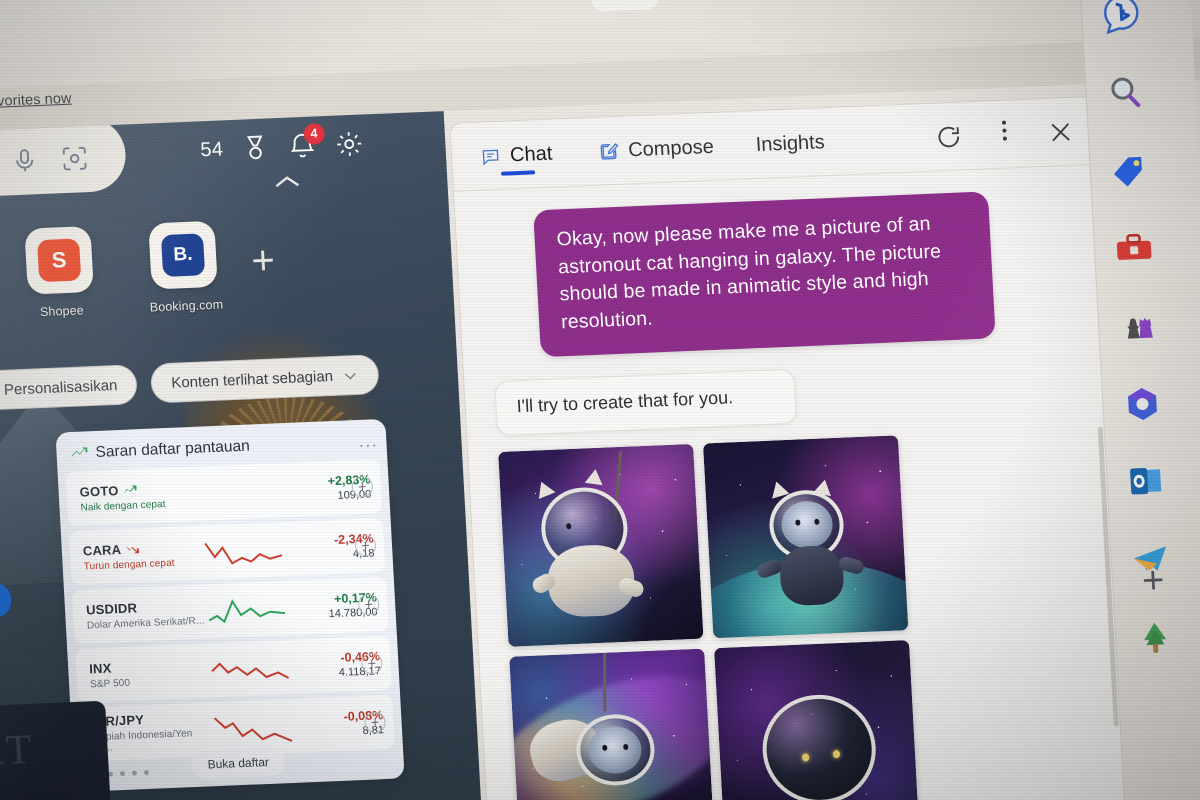 The width and height of the screenshot is (1200, 800). What do you see at coordinates (60, 387) in the screenshot?
I see `personalize-label: Personalisasikan` at bounding box center [60, 387].